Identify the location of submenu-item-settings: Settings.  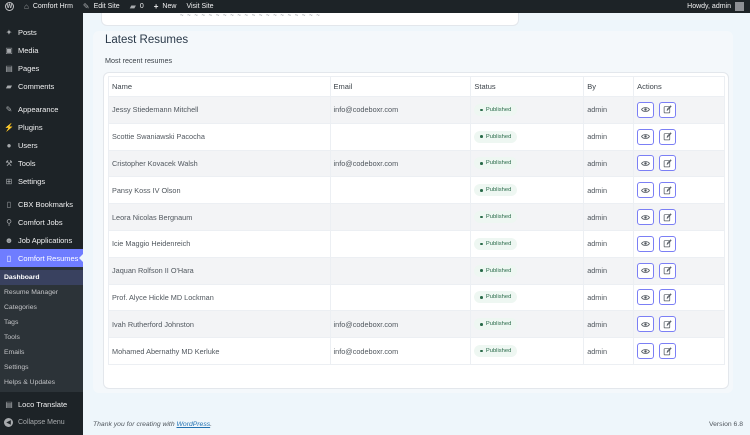
(41, 367).